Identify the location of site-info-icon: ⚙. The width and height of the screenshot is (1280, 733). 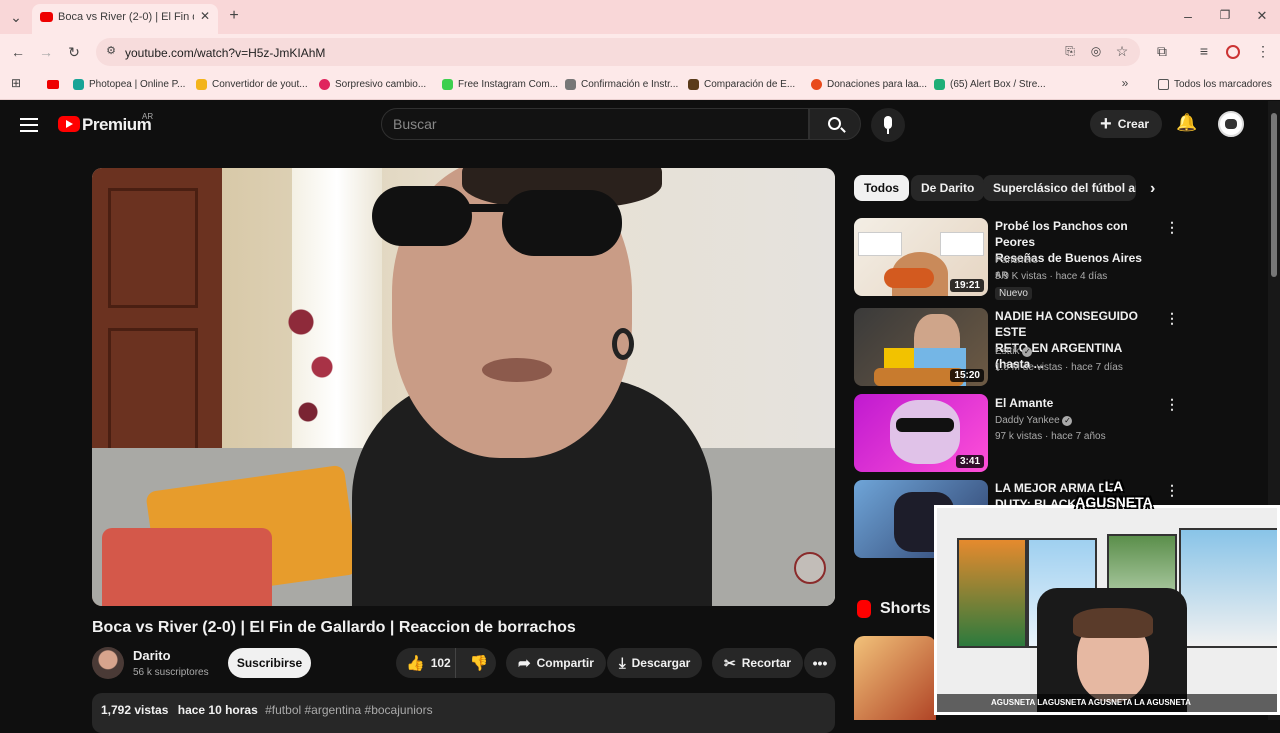
(111, 51).